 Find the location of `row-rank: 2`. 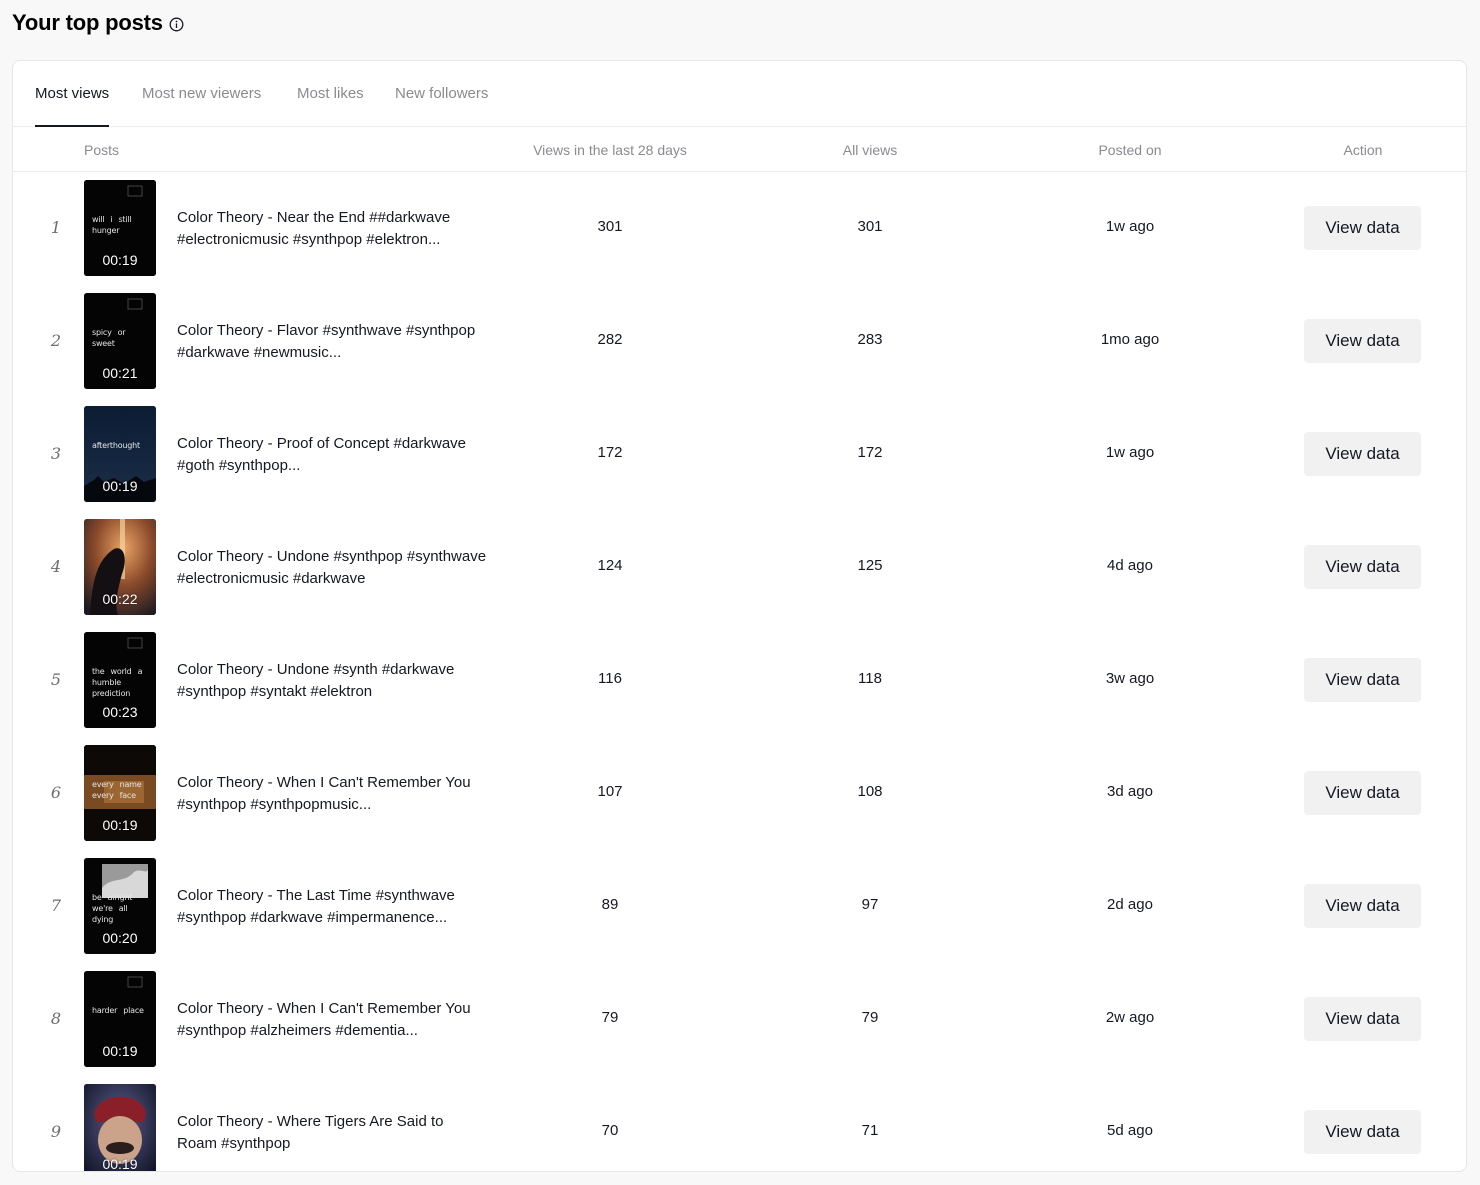

row-rank: 2 is located at coordinates (56, 340).